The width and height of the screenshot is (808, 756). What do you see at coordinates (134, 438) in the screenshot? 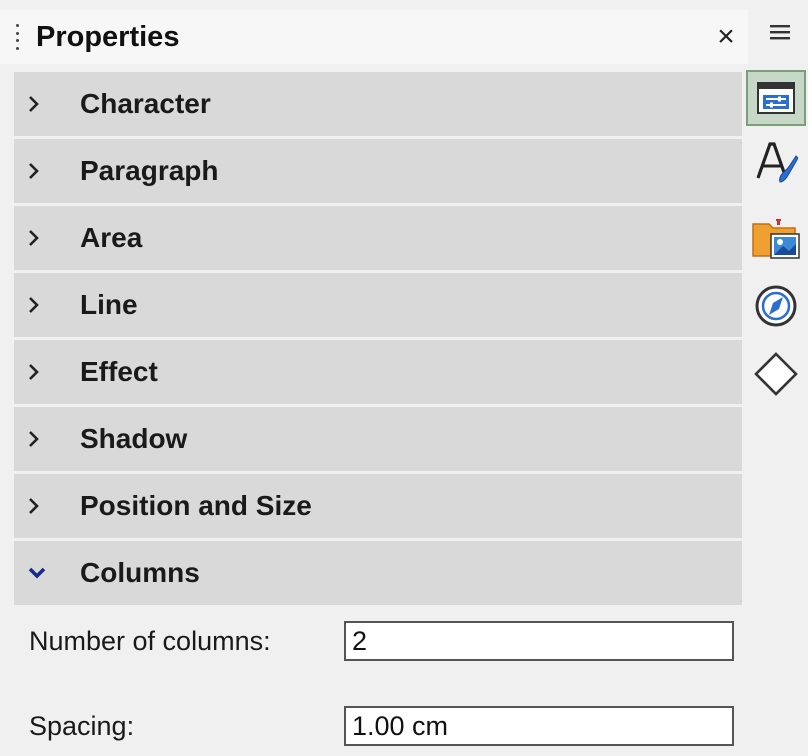
I see `section-label: Shadow` at bounding box center [134, 438].